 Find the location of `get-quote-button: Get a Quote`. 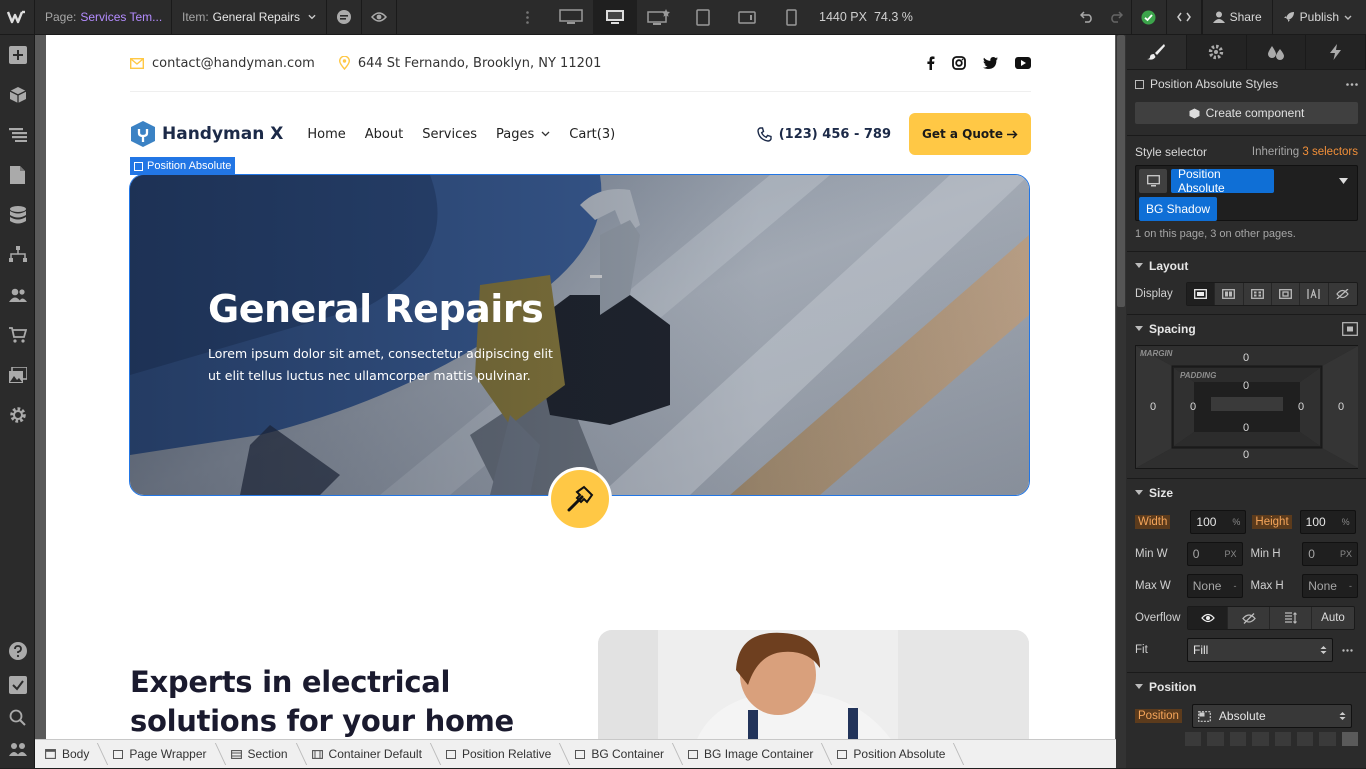

get-quote-button: Get a Quote is located at coordinates (970, 134).